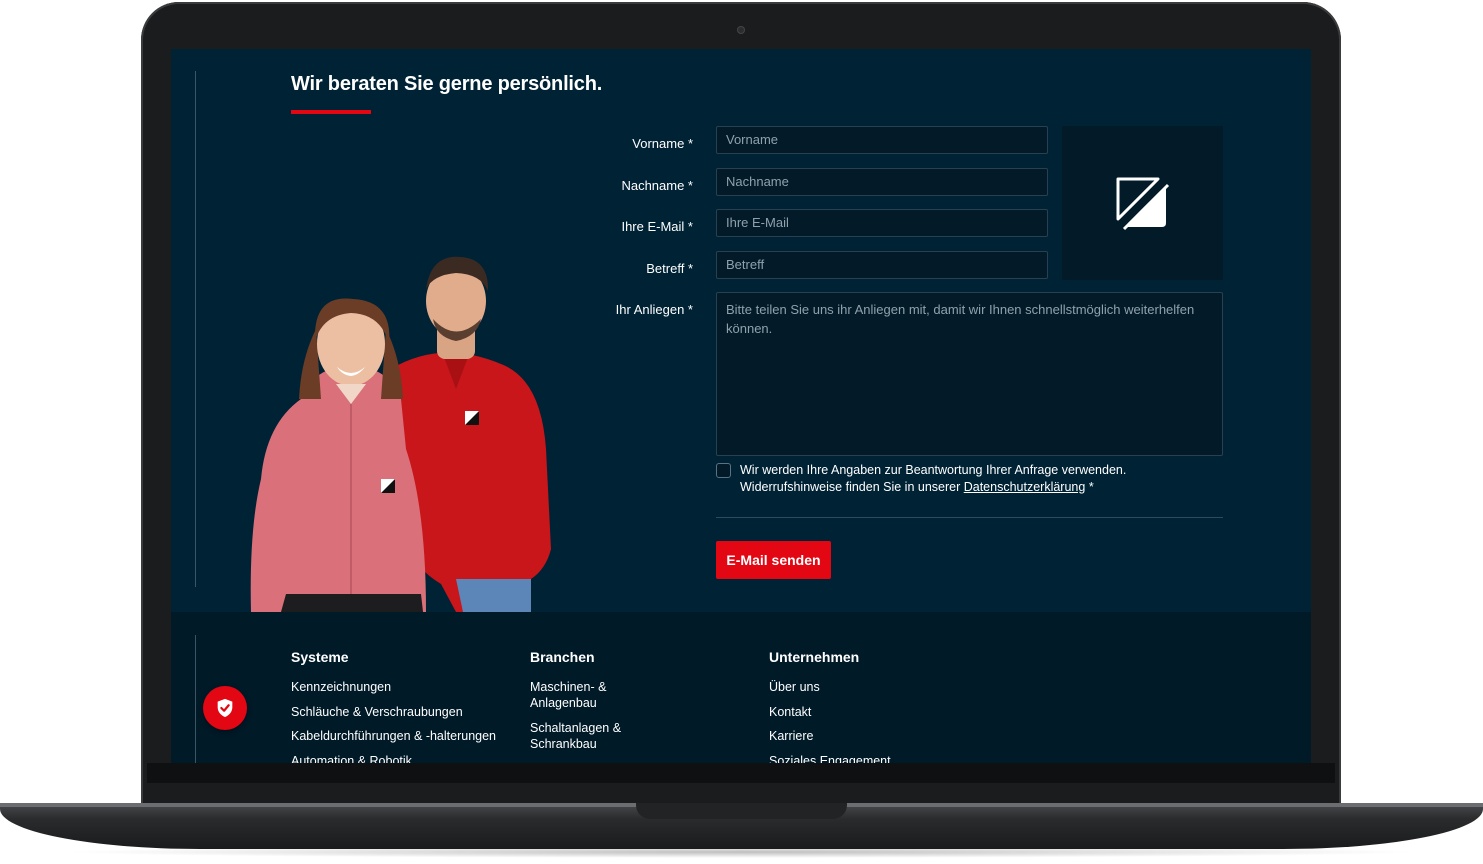 This screenshot has width=1483, height=864. I want to click on lastname-input: Nachname, so click(882, 182).